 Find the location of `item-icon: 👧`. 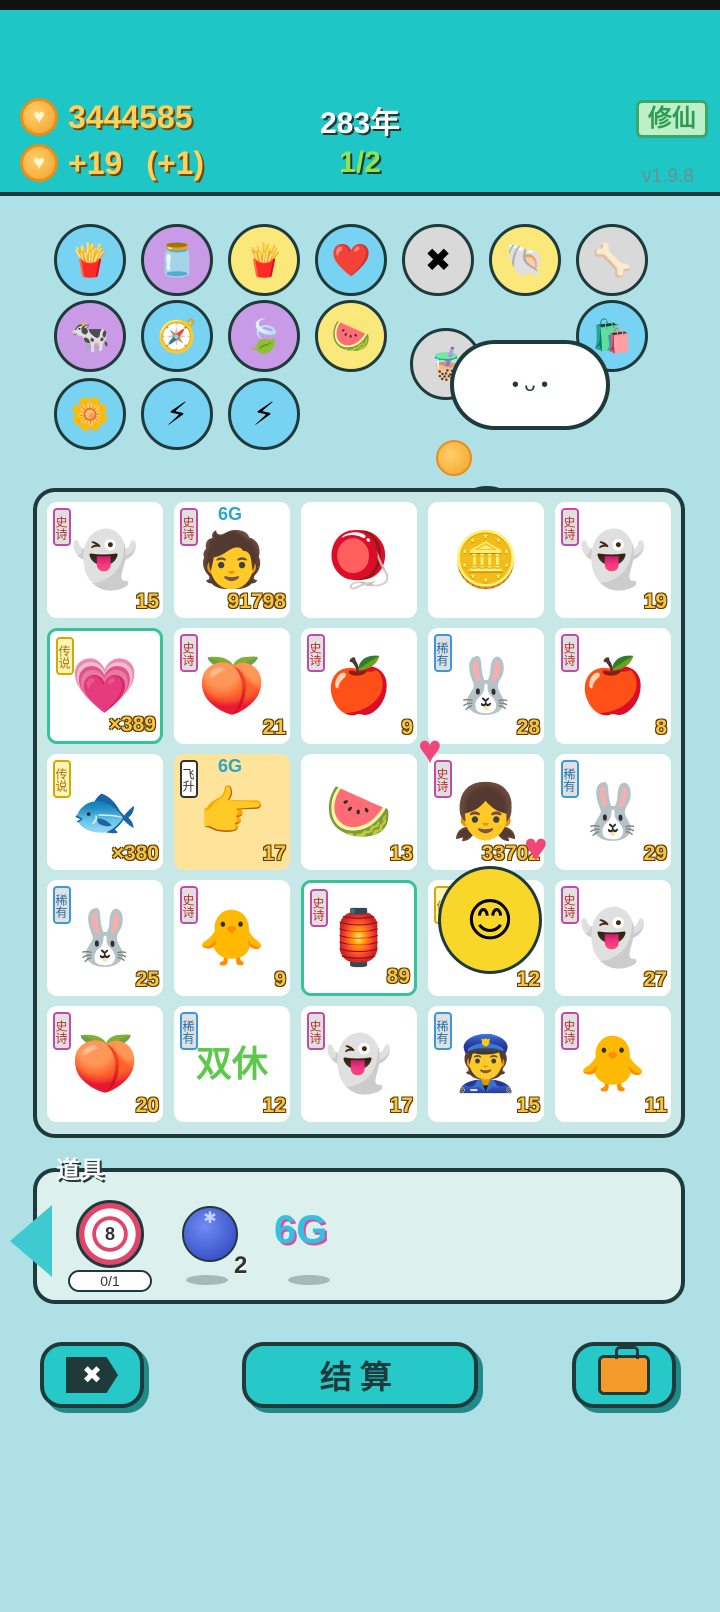

item-icon: 👧 is located at coordinates (486, 812).